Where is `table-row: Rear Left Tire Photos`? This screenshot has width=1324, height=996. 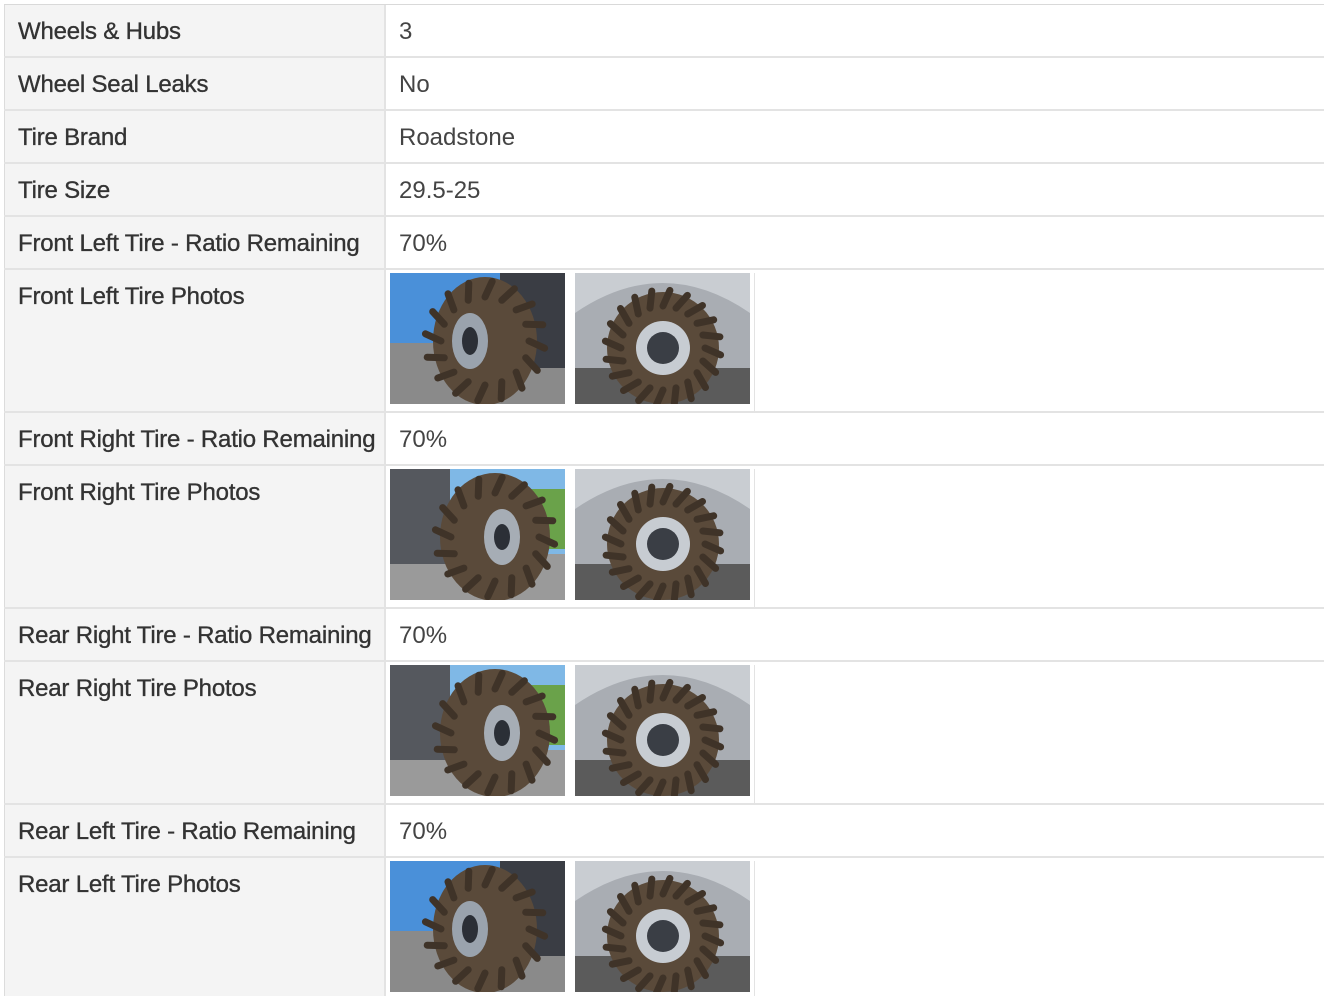
table-row: Rear Left Tire Photos is located at coordinates (664, 927).